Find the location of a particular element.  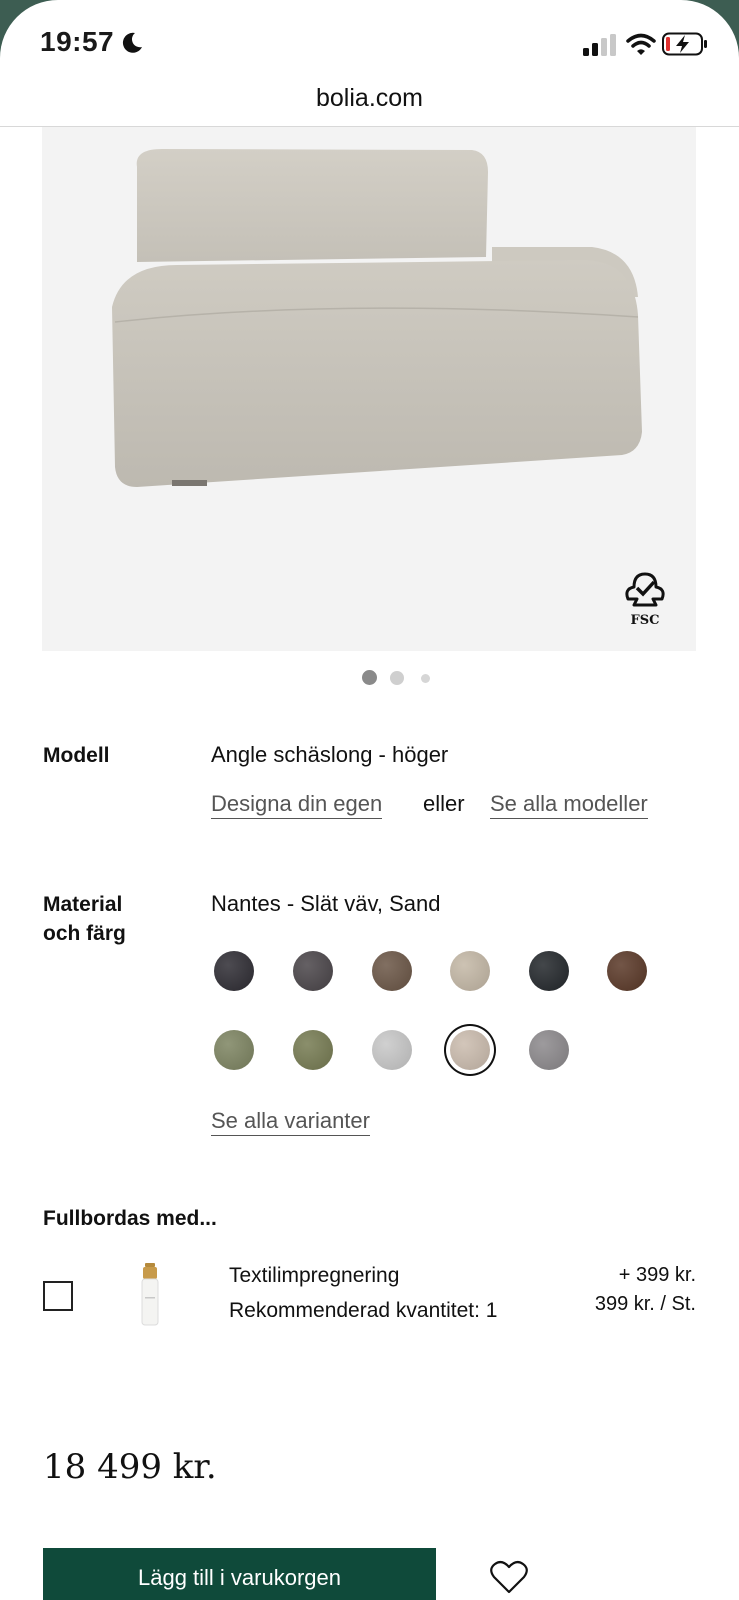

add-to-cart-button: Lägg till i varukorgen is located at coordinates (239, 1574).